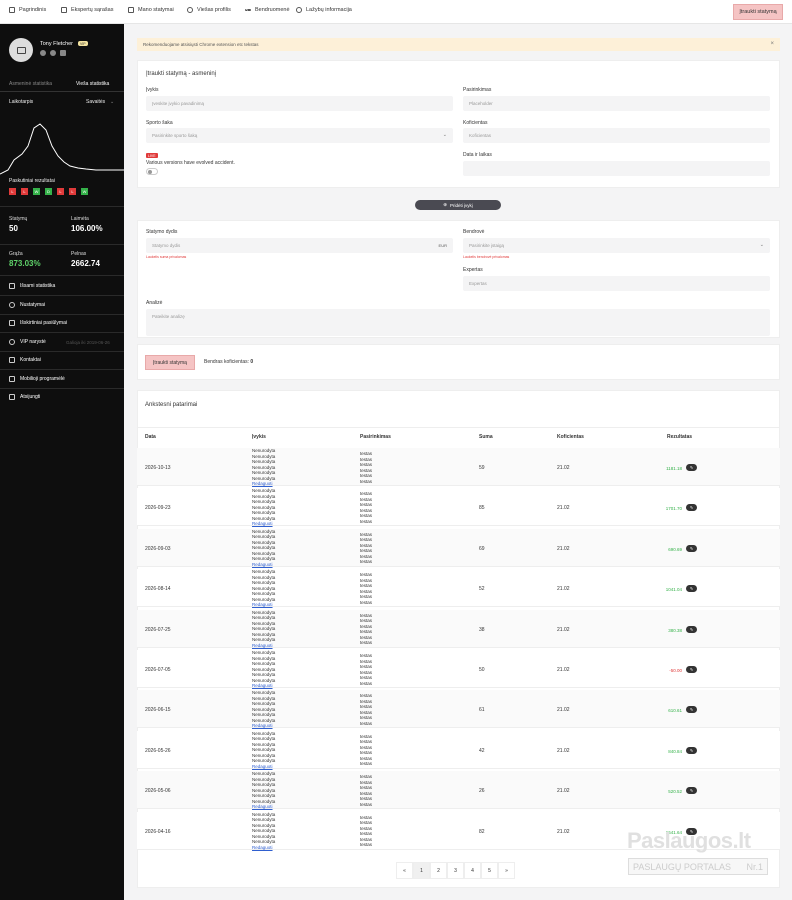  Describe the element at coordinates (87, 228) in the screenshot. I see `stat-won-value: 106.00%` at that location.